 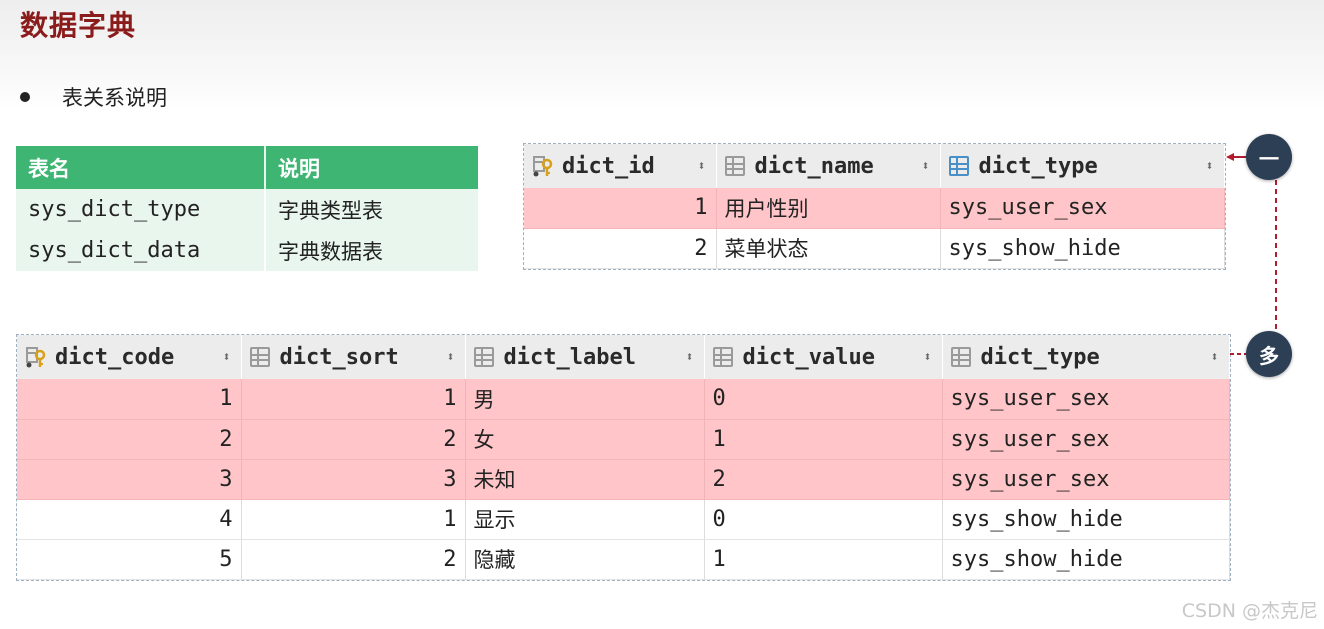 I want to click on table-row: 1 1 男 0 sys_user_sex, so click(x=623, y=399).